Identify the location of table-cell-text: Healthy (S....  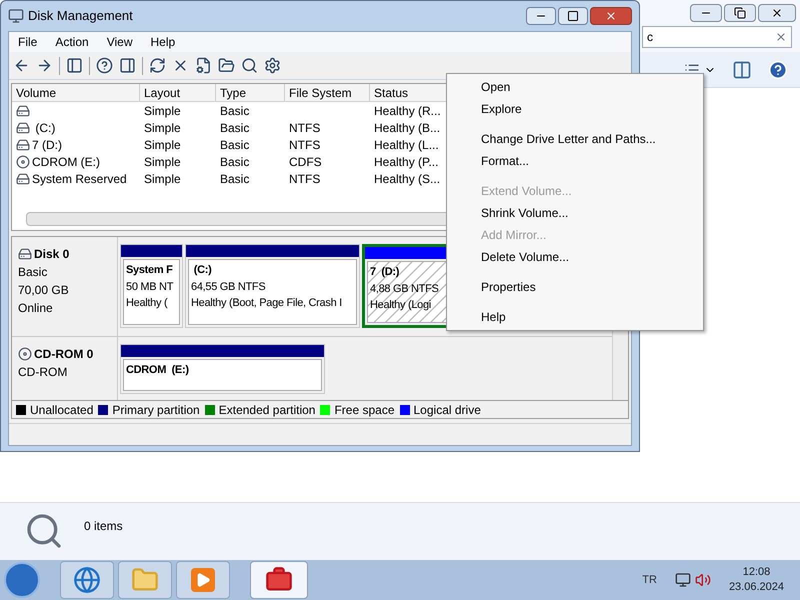
(407, 179).